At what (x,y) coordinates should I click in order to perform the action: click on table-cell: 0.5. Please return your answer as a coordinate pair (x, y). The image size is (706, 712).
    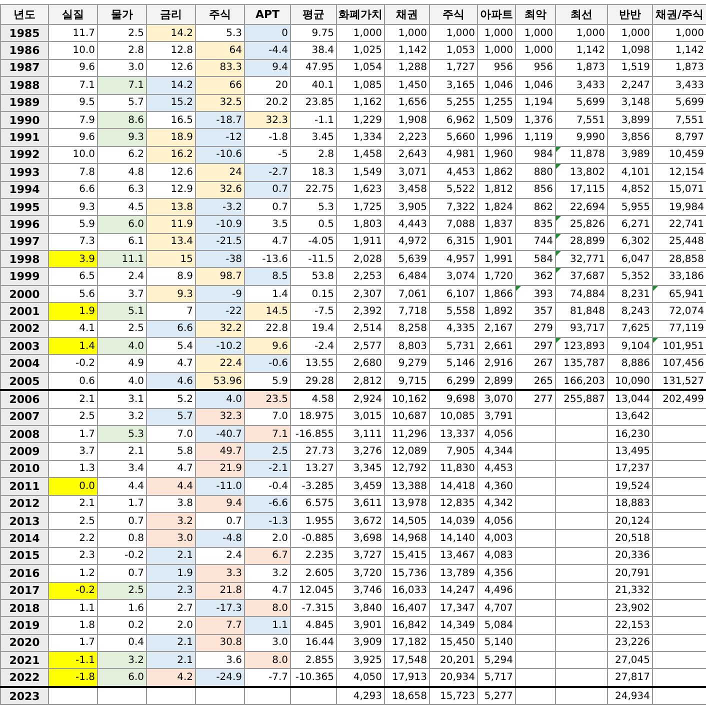
    Looking at the image, I should click on (313, 225).